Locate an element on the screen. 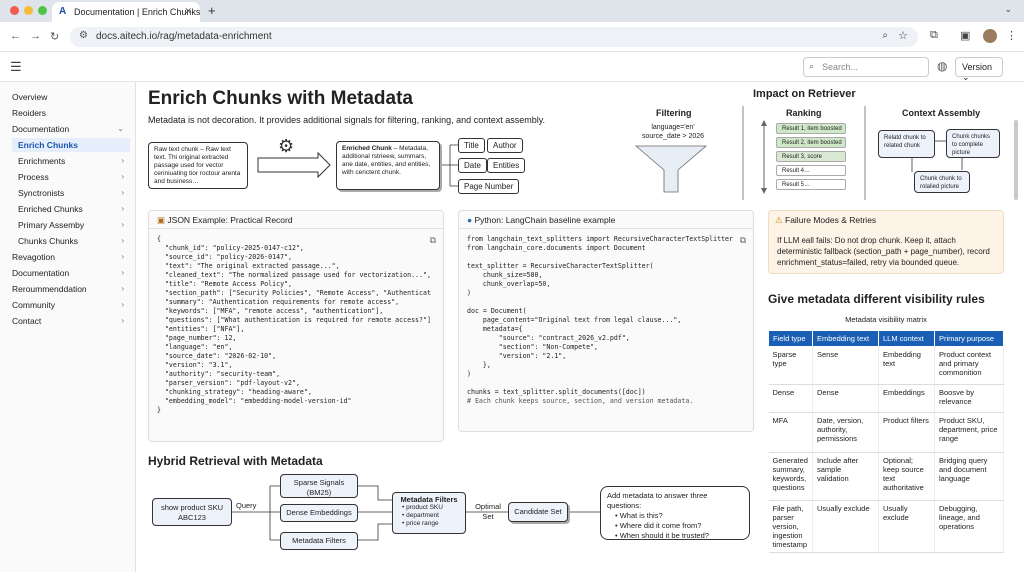  json-card-title: JSON Example: Practical Record is located at coordinates (230, 220).